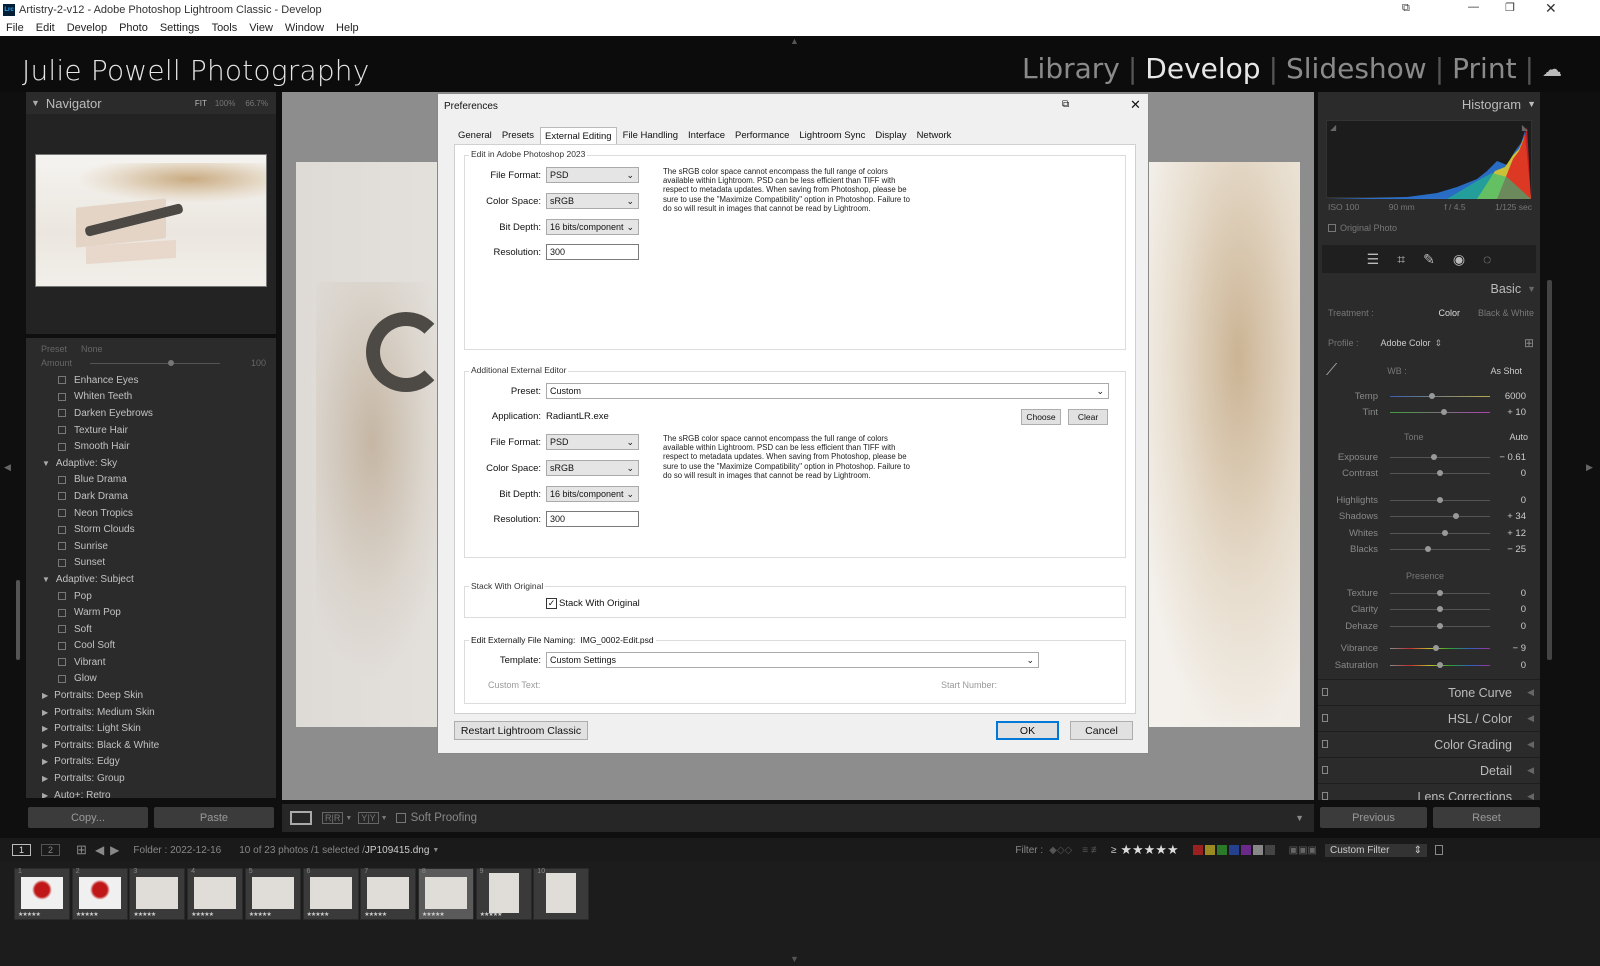  I want to click on slider-highlights: Highlights 0, so click(1422, 500).